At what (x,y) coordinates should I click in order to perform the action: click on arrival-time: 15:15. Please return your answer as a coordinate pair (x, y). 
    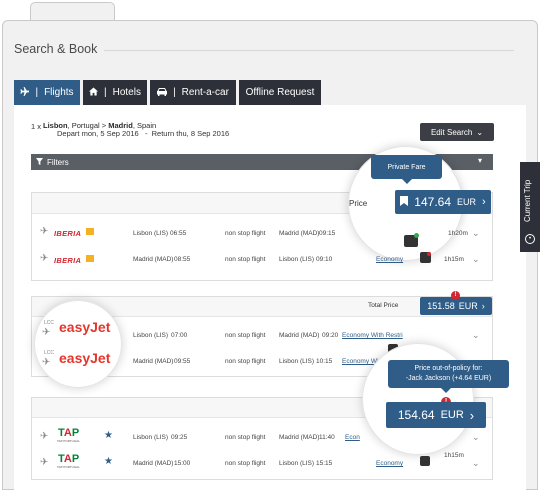
    Looking at the image, I should click on (324, 463).